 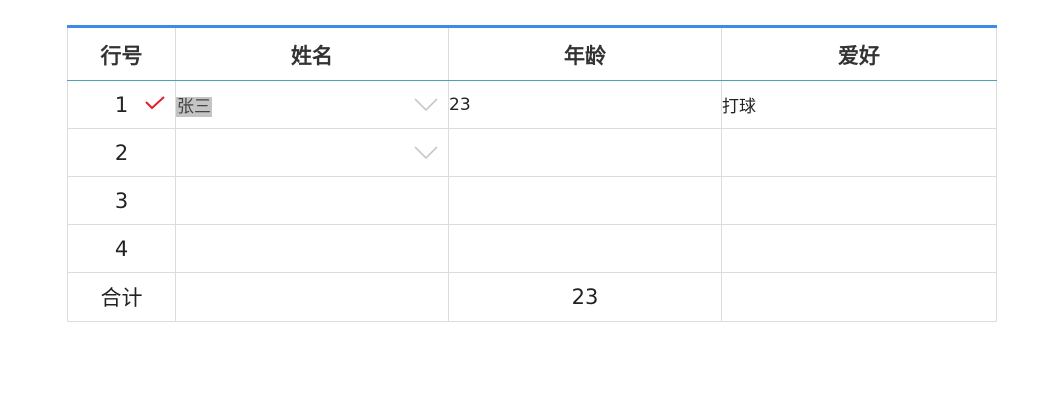 I want to click on age-cell: 23, so click(x=585, y=104).